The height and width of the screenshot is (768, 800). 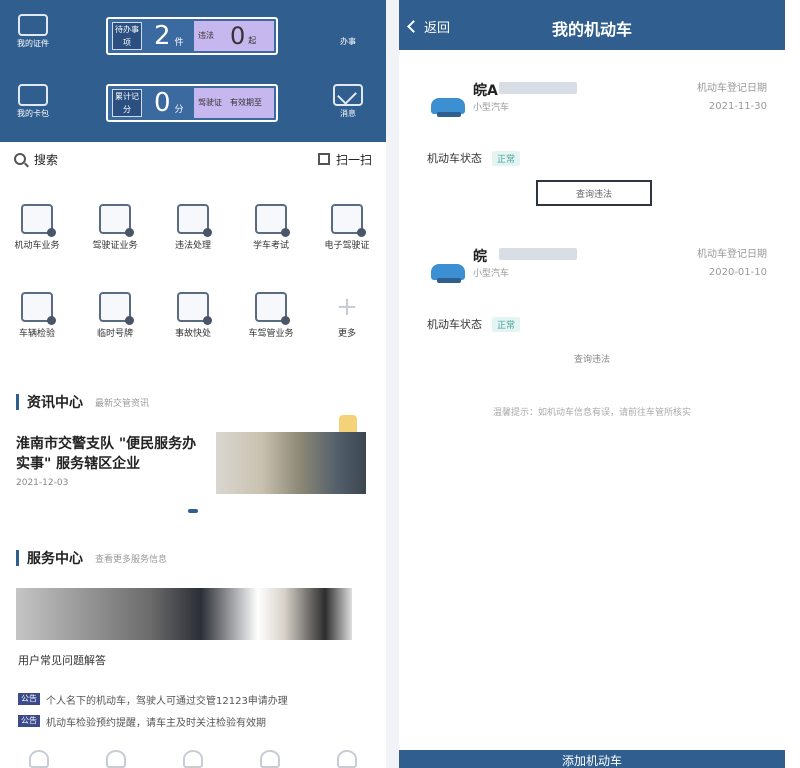 What do you see at coordinates (348, 101) in the screenshot?
I see `messages-button: 消息` at bounding box center [348, 101].